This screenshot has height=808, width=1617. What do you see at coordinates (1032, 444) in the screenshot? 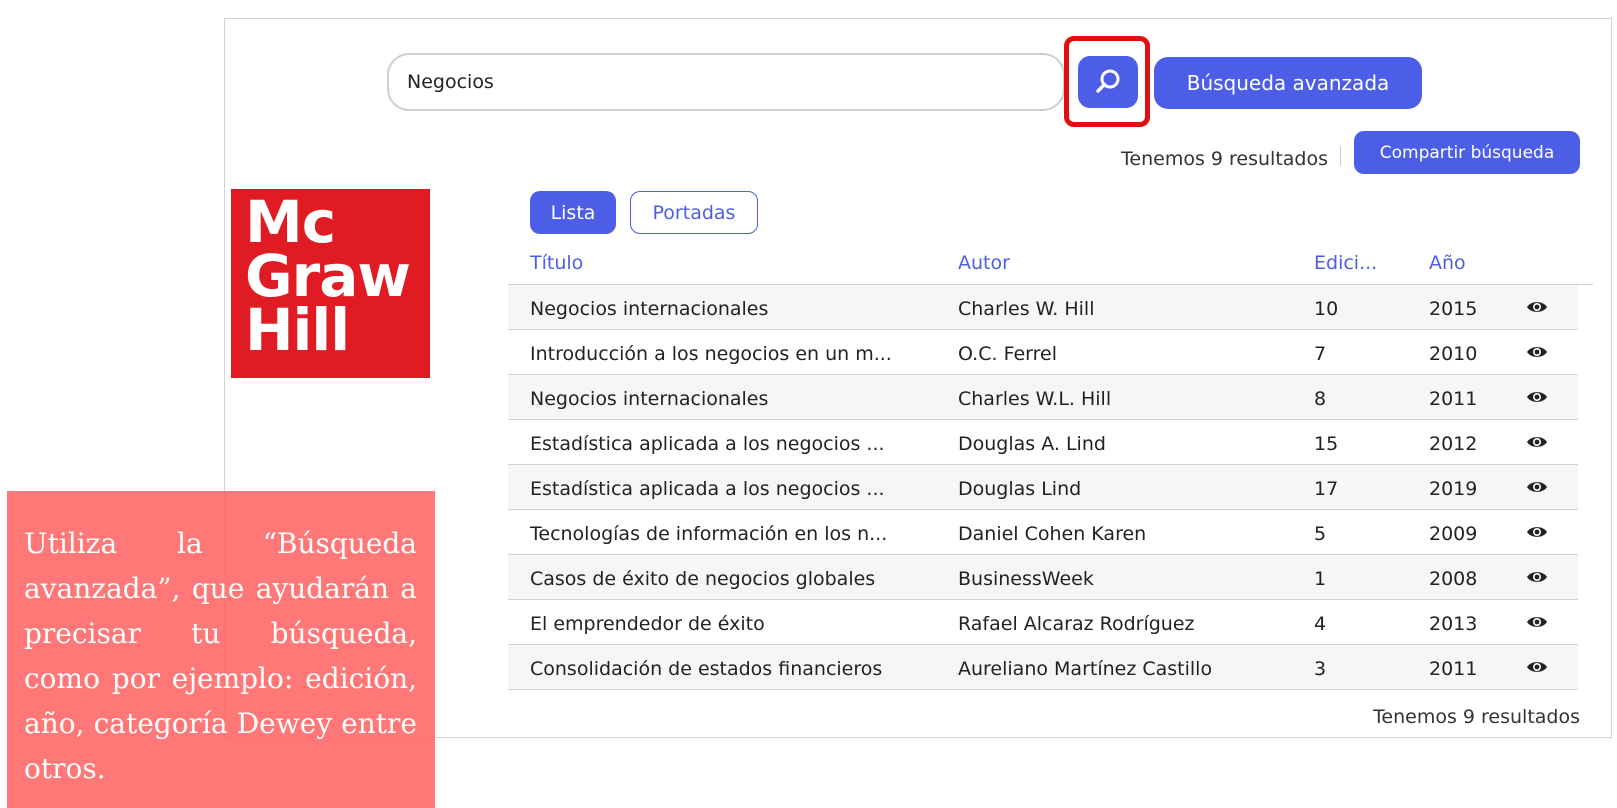
I see `row-author: Douglas A. Lind` at bounding box center [1032, 444].